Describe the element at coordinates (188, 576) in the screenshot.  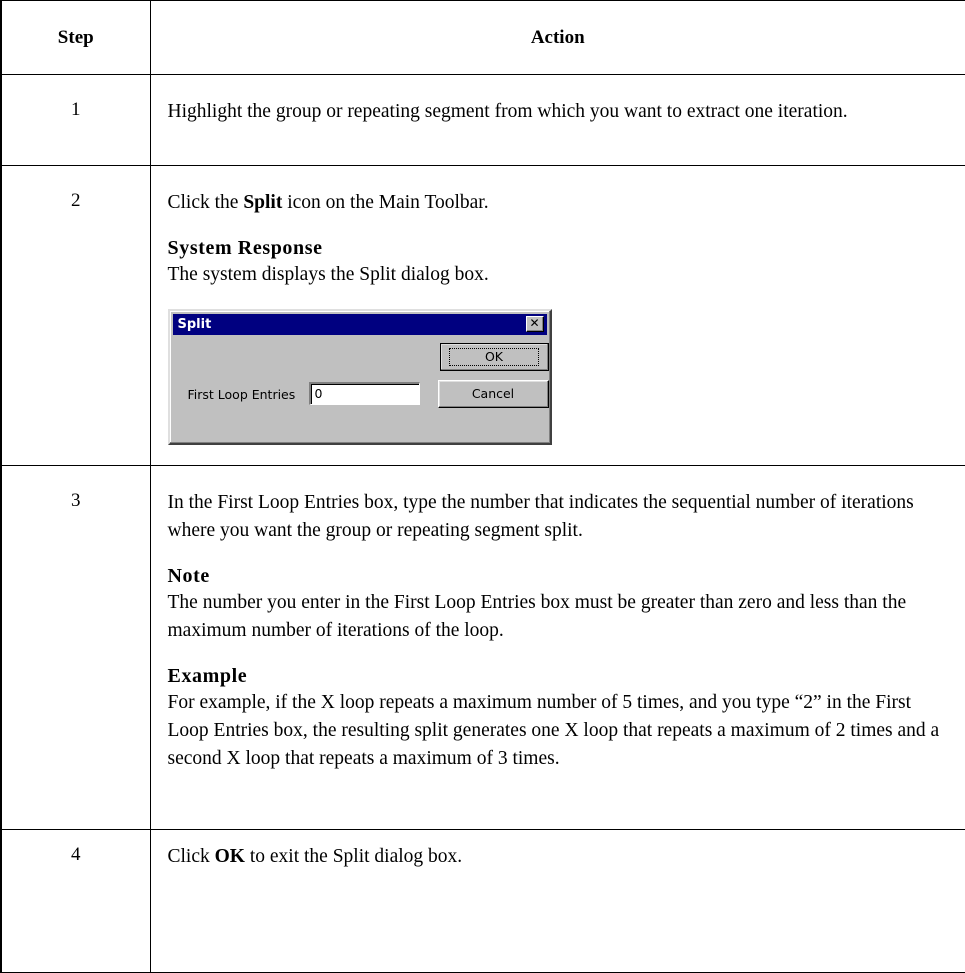
I see `note-heading: Note` at that location.